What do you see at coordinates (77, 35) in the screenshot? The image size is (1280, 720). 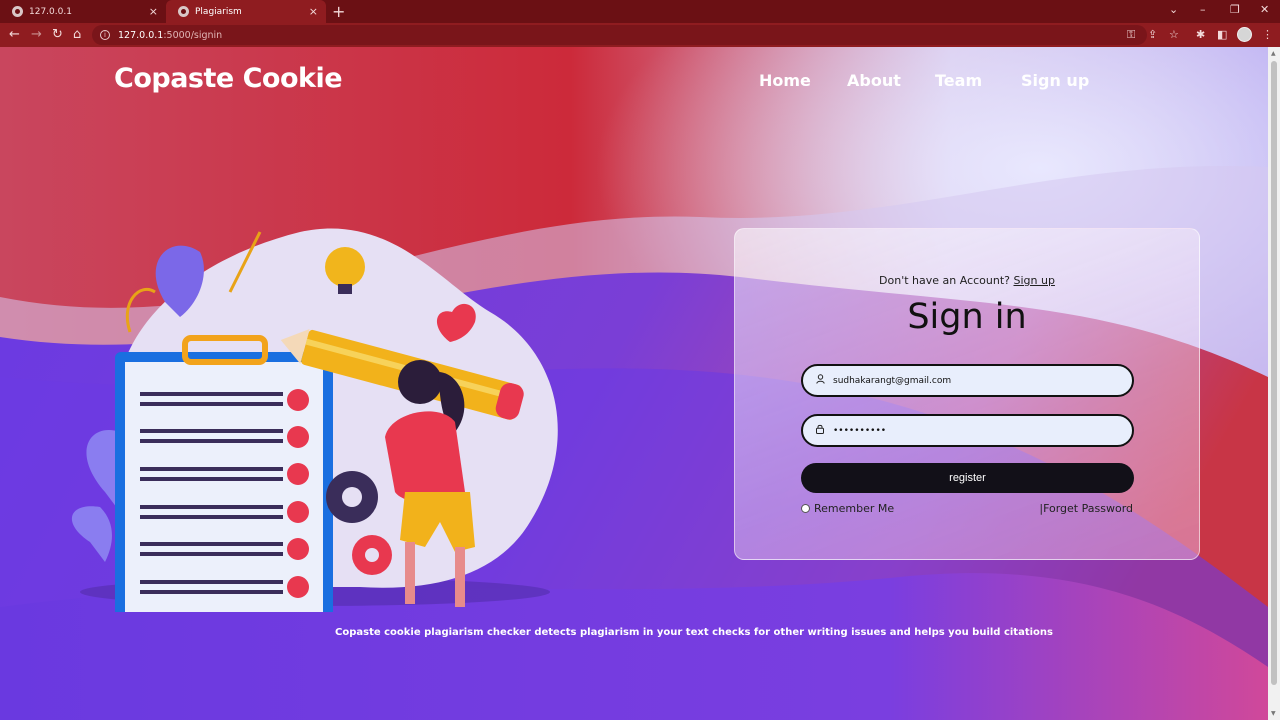 I see `home-icon: ⌂` at bounding box center [77, 35].